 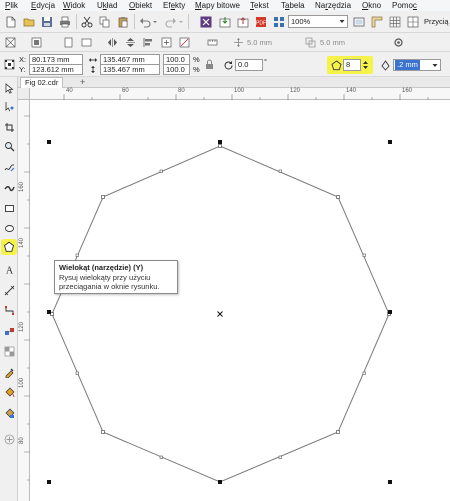 What do you see at coordinates (196, 69) in the screenshot?
I see `scale-y-percent: %` at bounding box center [196, 69].